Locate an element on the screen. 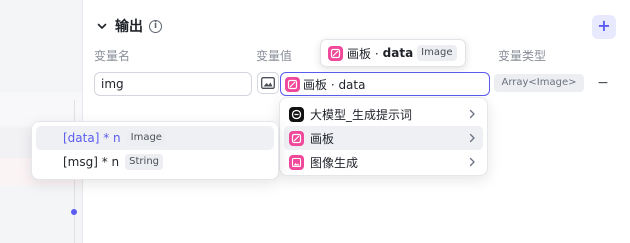 The width and height of the screenshot is (630, 243). menu-item-canvas-board: 画板 is located at coordinates (383, 138).